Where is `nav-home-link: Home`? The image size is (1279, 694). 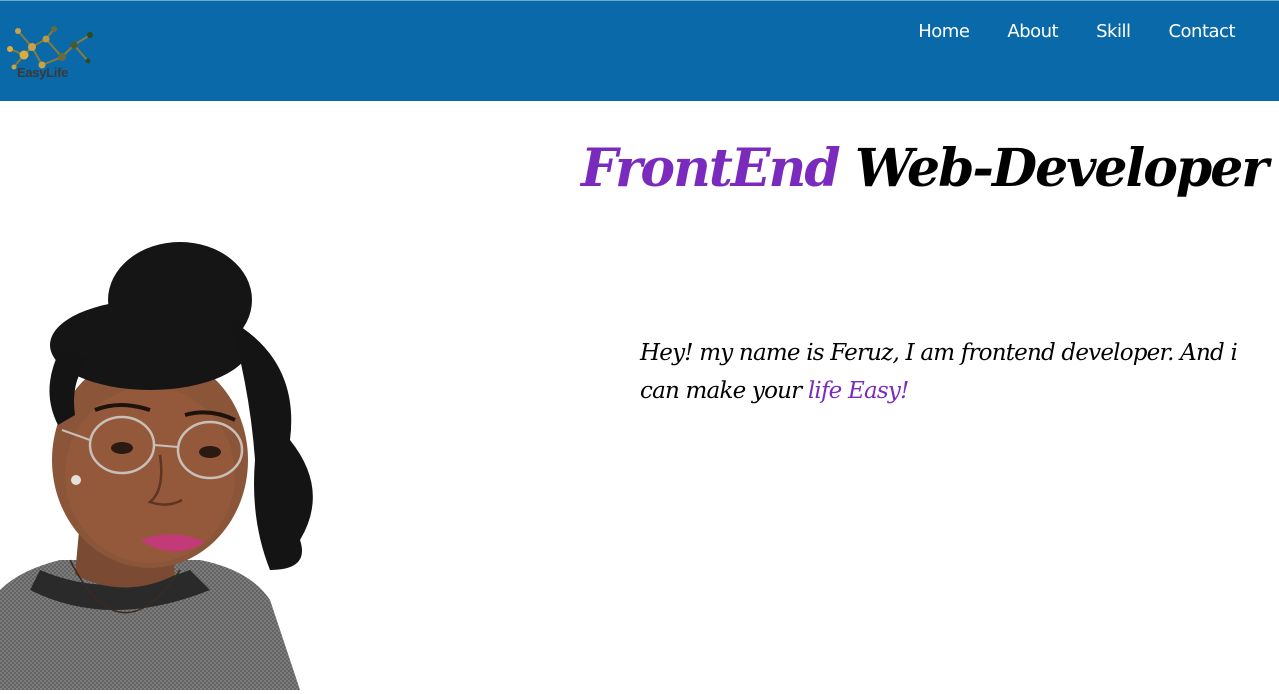
nav-home-link: Home is located at coordinates (925, 32).